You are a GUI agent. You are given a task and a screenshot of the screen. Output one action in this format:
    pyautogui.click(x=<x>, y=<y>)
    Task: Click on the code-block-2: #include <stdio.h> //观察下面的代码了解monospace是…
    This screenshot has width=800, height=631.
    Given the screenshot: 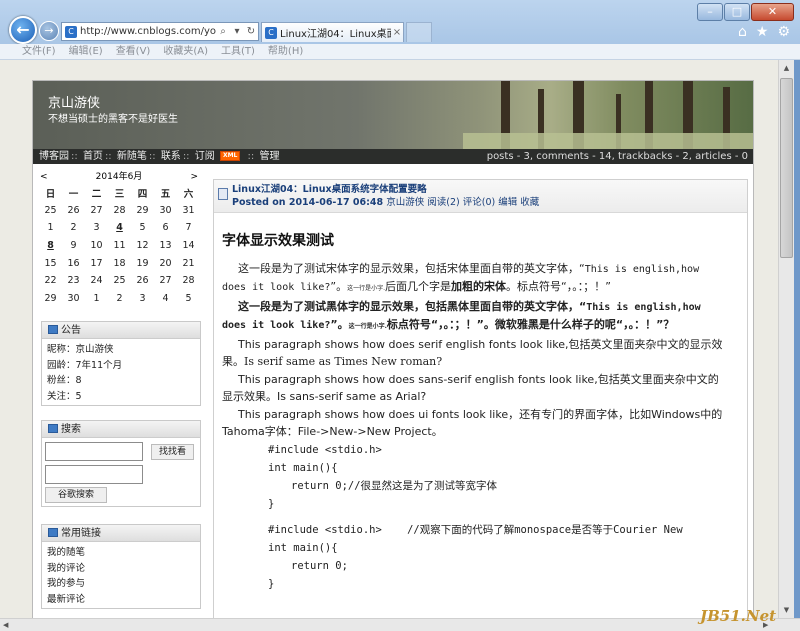 What is the action you would take?
    pyautogui.click(x=475, y=556)
    